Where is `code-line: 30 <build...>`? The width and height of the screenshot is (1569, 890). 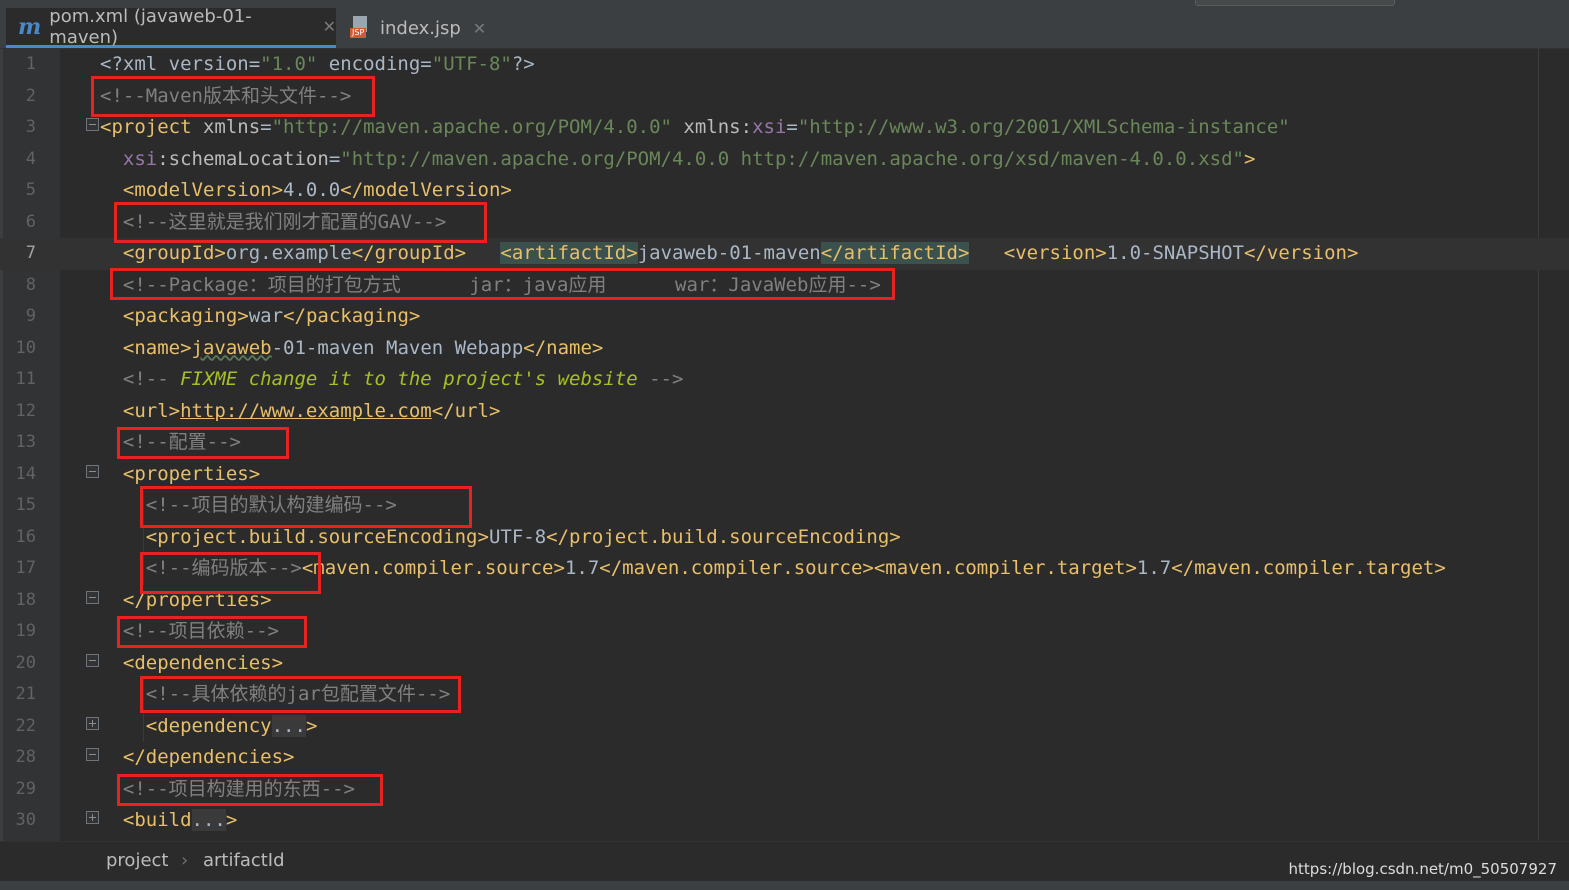
code-line: 30 <build...> is located at coordinates (784, 821).